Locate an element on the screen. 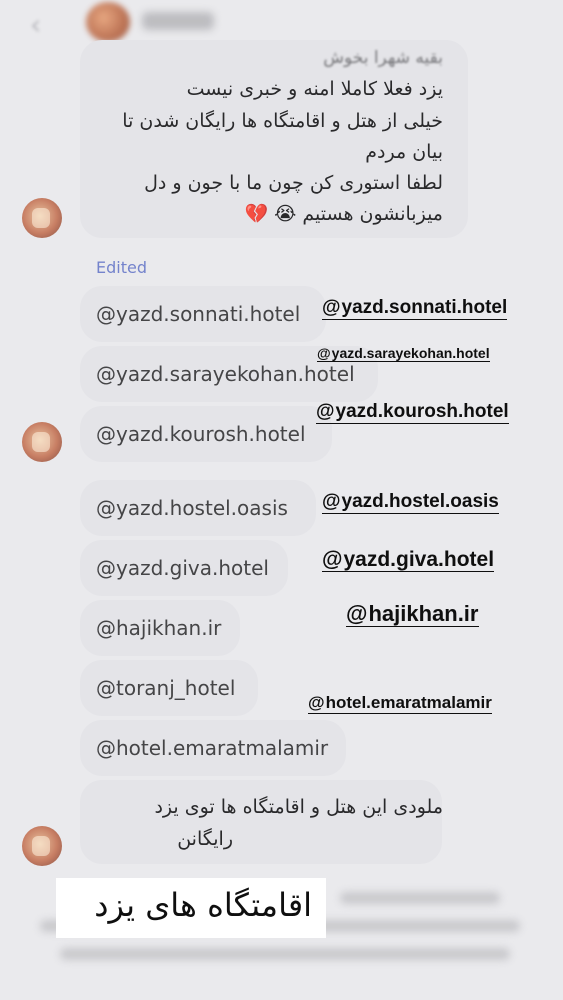  handle-sticker: @hotel.emaratmalamir is located at coordinates (400, 703).